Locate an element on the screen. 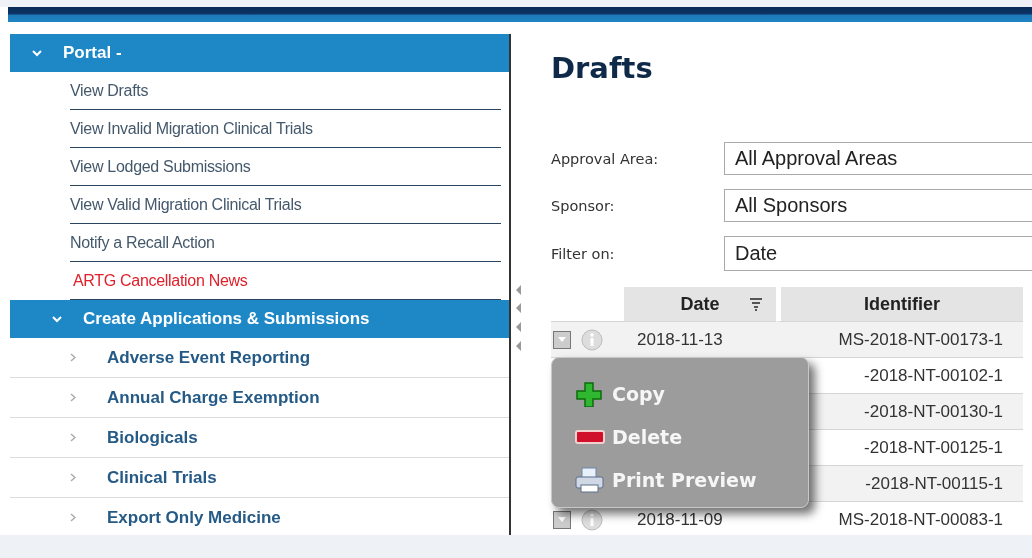 The width and height of the screenshot is (1032, 558). menu-item: Annual Charge Exemption is located at coordinates (259, 398).